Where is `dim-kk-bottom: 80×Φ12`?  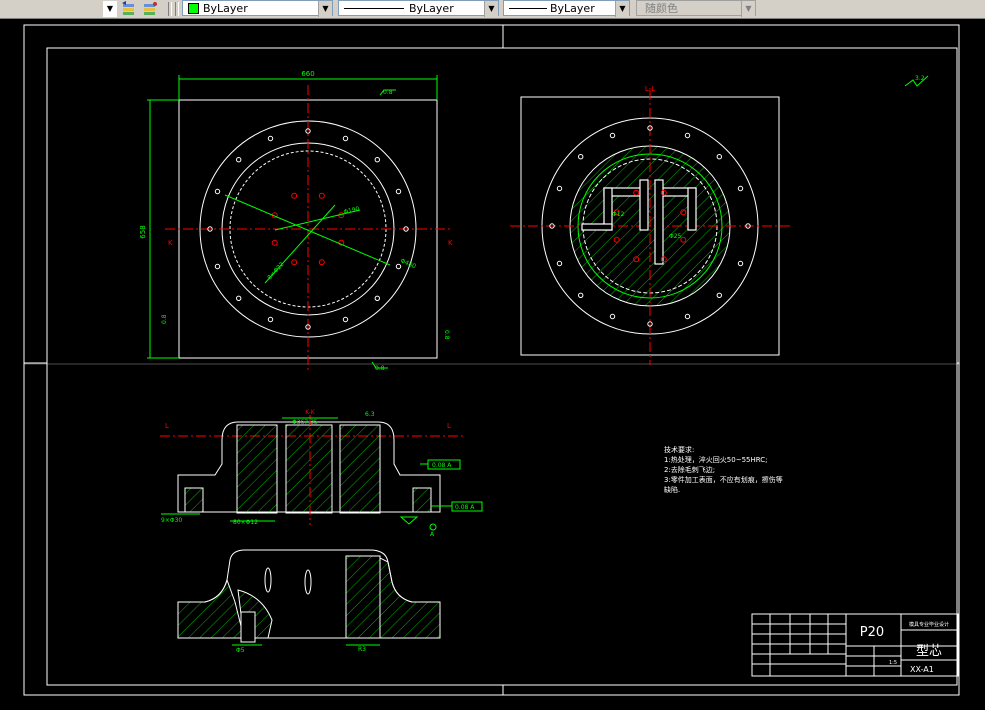
dim-kk-bottom: 80×Φ12 is located at coordinates (245, 522).